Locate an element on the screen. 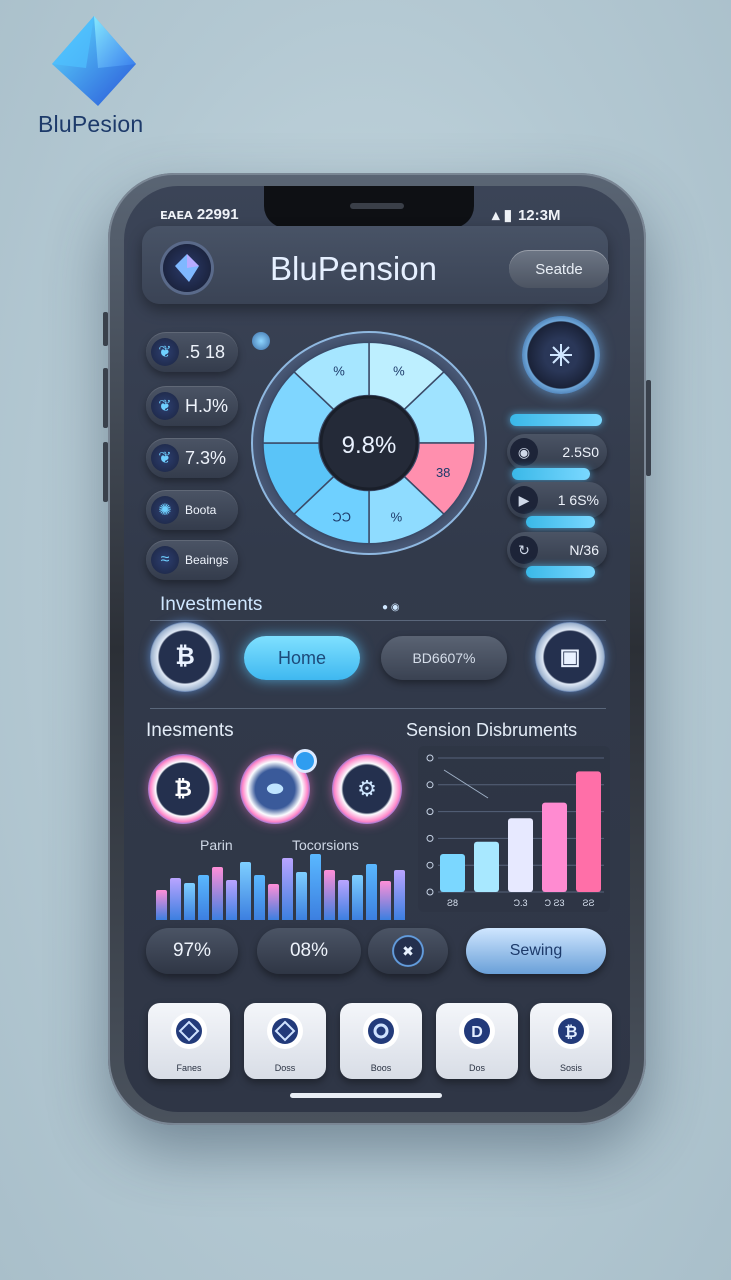 This screenshot has height=1280, width=731. tab-fanes: Fanes is located at coordinates (189, 1041).